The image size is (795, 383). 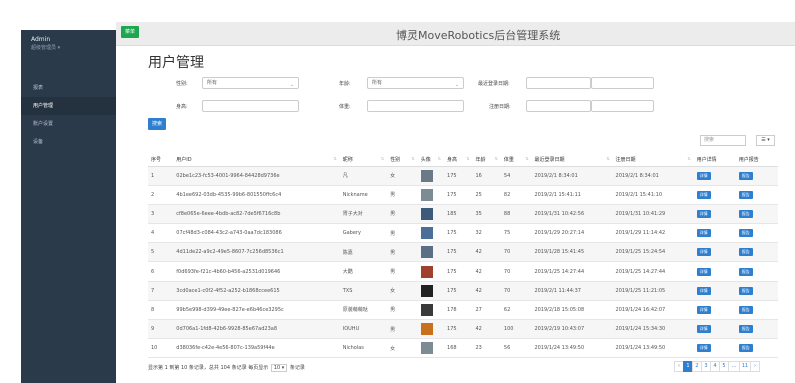 I want to click on column-header: 昵称 ⇅, so click(x=363, y=160).